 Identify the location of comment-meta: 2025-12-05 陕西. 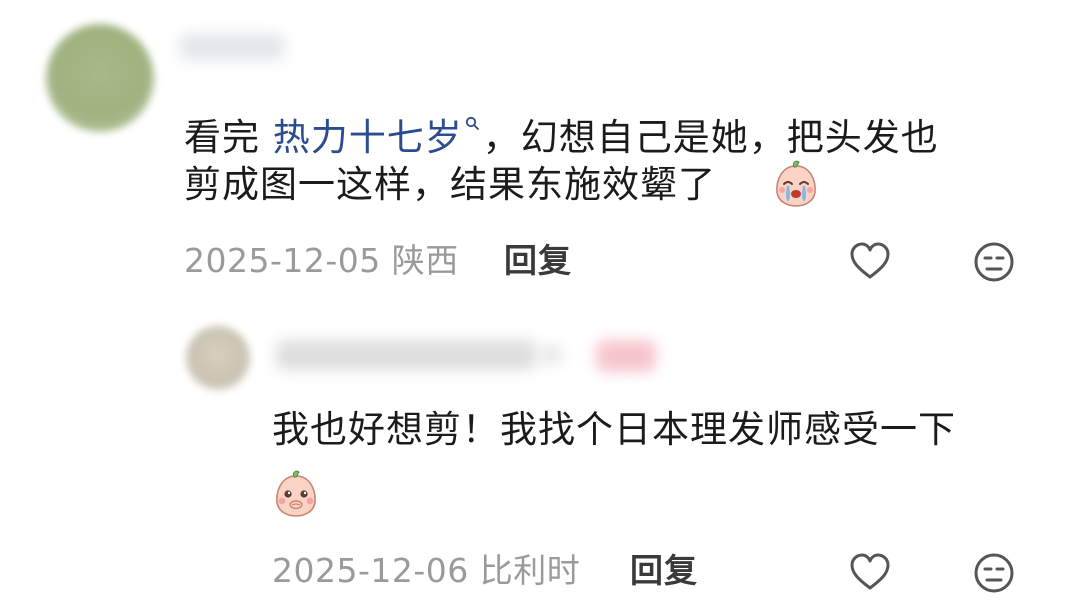
(321, 261).